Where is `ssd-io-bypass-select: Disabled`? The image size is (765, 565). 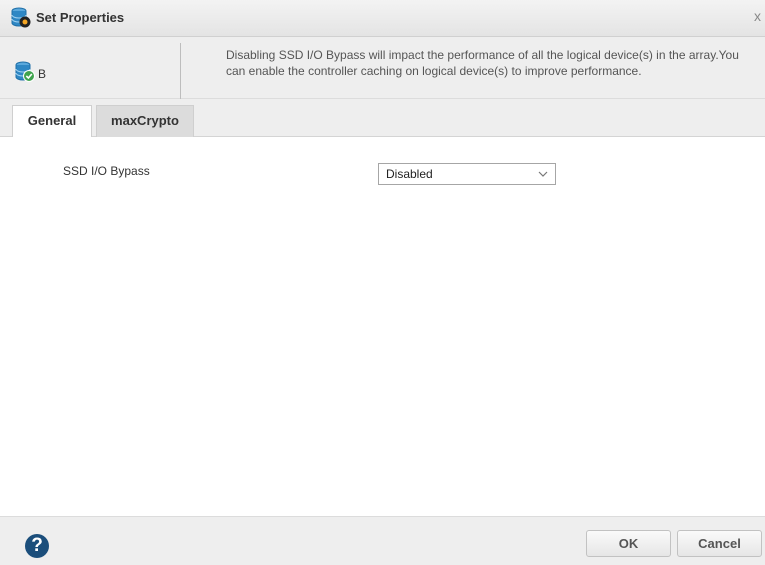 ssd-io-bypass-select: Disabled is located at coordinates (467, 174).